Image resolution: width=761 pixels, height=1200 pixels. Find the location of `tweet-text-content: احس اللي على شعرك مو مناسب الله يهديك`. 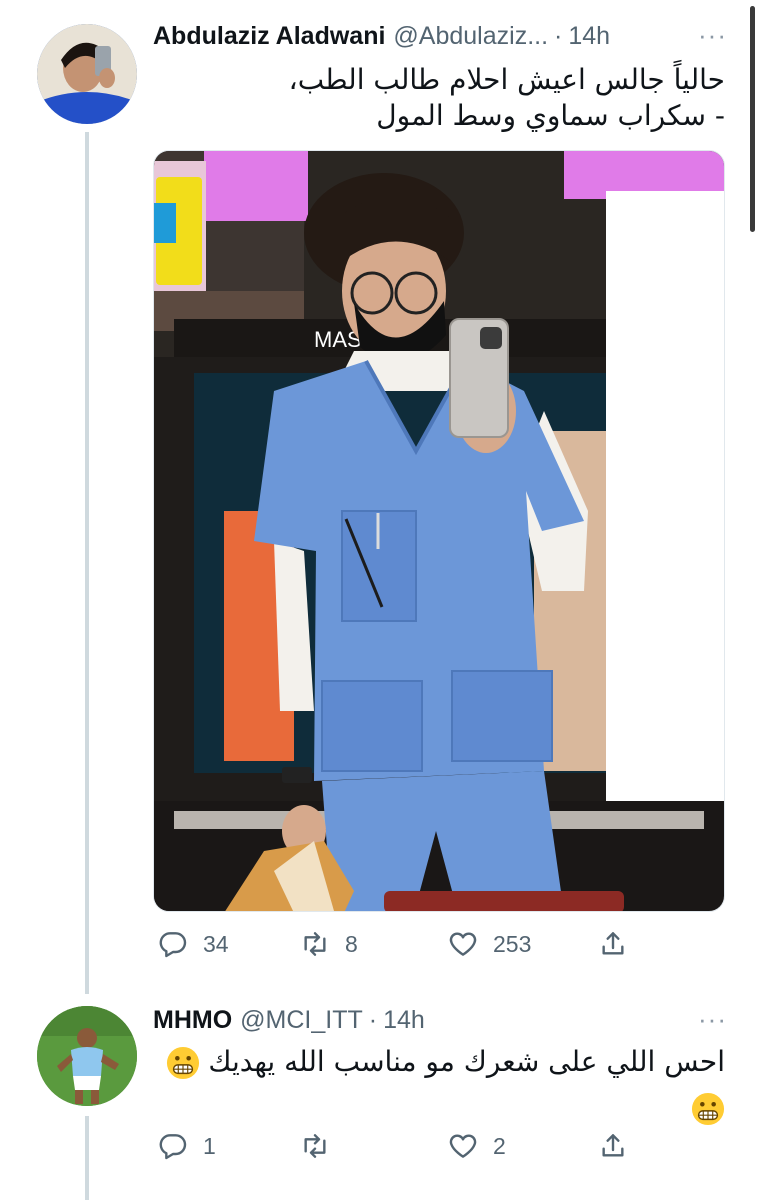

tweet-text-content: احس اللي على شعرك مو مناسب الله يهديك is located at coordinates (466, 1061).